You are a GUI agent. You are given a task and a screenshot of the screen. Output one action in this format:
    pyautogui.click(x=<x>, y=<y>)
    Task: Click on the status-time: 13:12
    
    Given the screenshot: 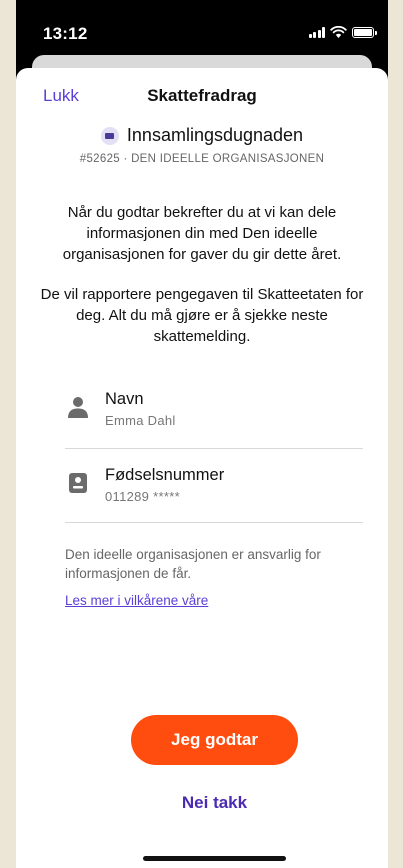 What is the action you would take?
    pyautogui.click(x=65, y=33)
    